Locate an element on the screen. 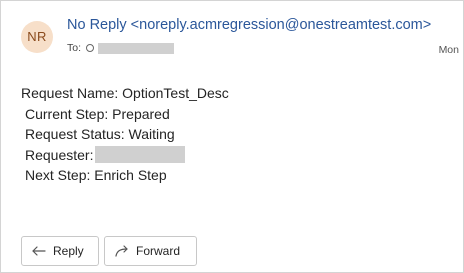 Image resolution: width=464 pixels, height=273 pixels. forward-button: Forward is located at coordinates (150, 251).